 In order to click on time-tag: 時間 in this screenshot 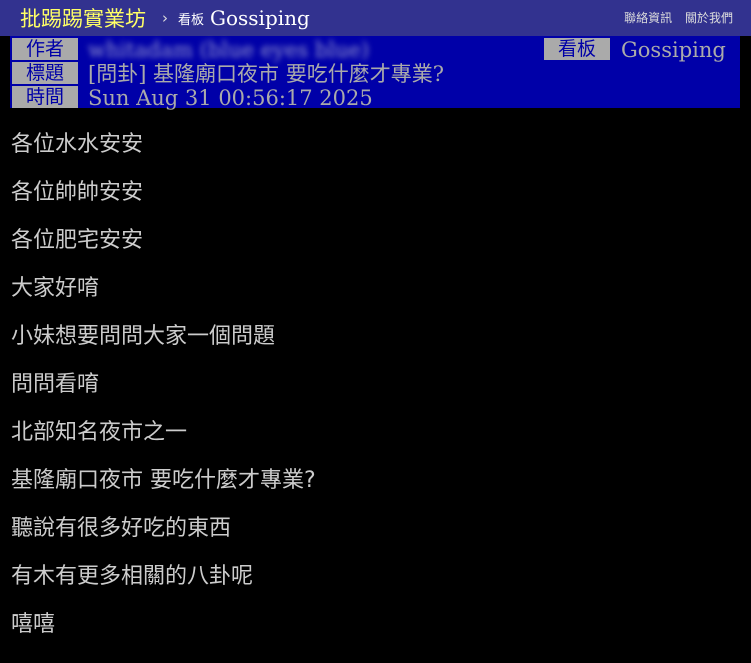, I will do `click(45, 97)`.